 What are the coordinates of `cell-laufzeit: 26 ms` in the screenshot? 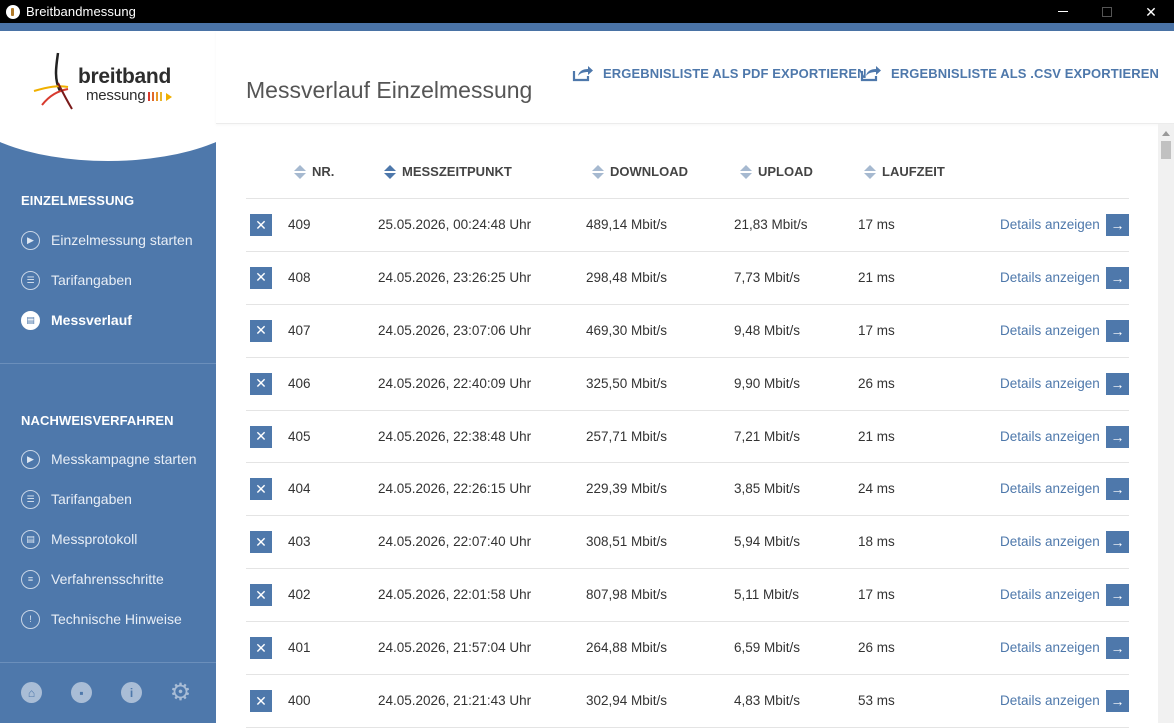 It's located at (876, 648).